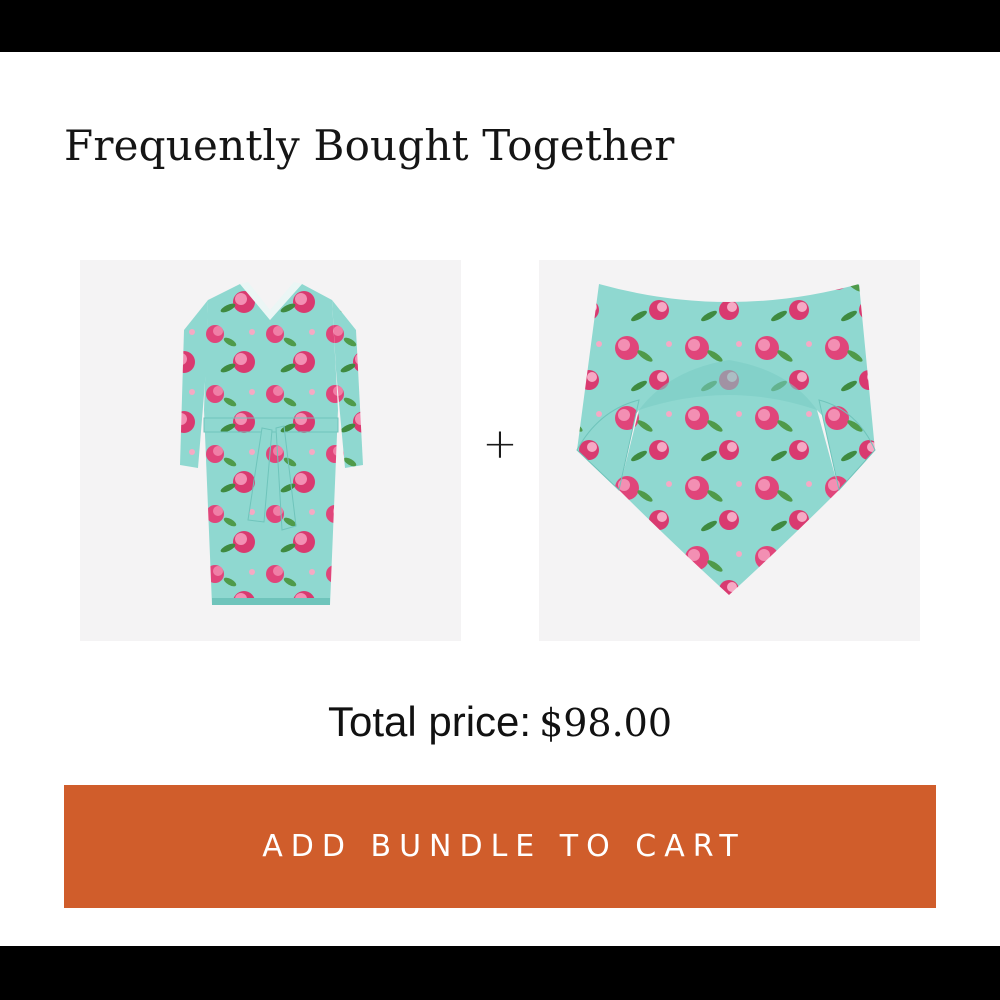 The height and width of the screenshot is (1000, 1000). What do you see at coordinates (500, 846) in the screenshot?
I see `add-bundle-to-cart-button: ADD BUNDLE TO CART` at bounding box center [500, 846].